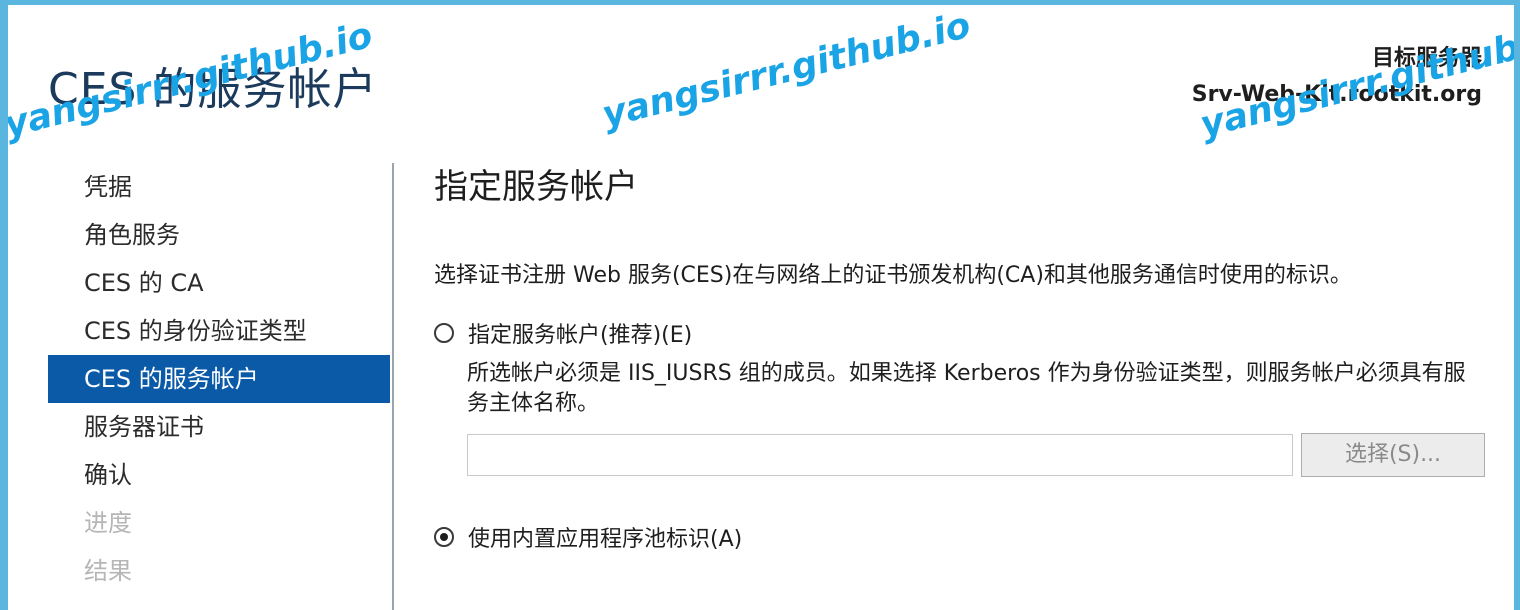 This screenshot has width=1520, height=610. I want to click on nav-divider, so click(393, 386).